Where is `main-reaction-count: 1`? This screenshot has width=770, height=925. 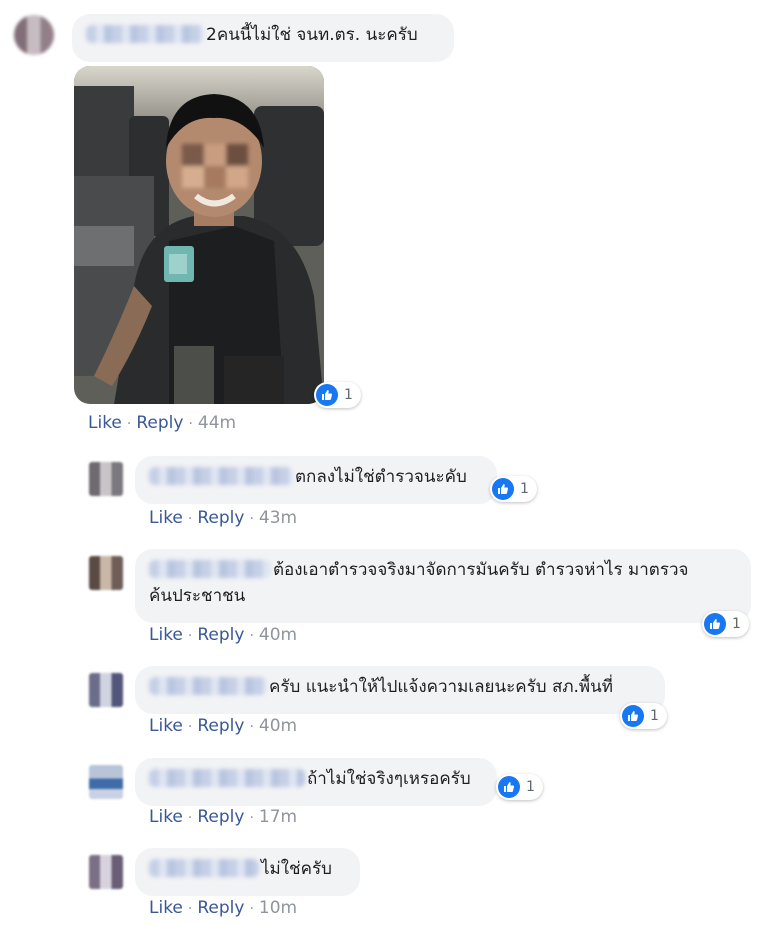
main-reaction-count: 1 is located at coordinates (337, 395).